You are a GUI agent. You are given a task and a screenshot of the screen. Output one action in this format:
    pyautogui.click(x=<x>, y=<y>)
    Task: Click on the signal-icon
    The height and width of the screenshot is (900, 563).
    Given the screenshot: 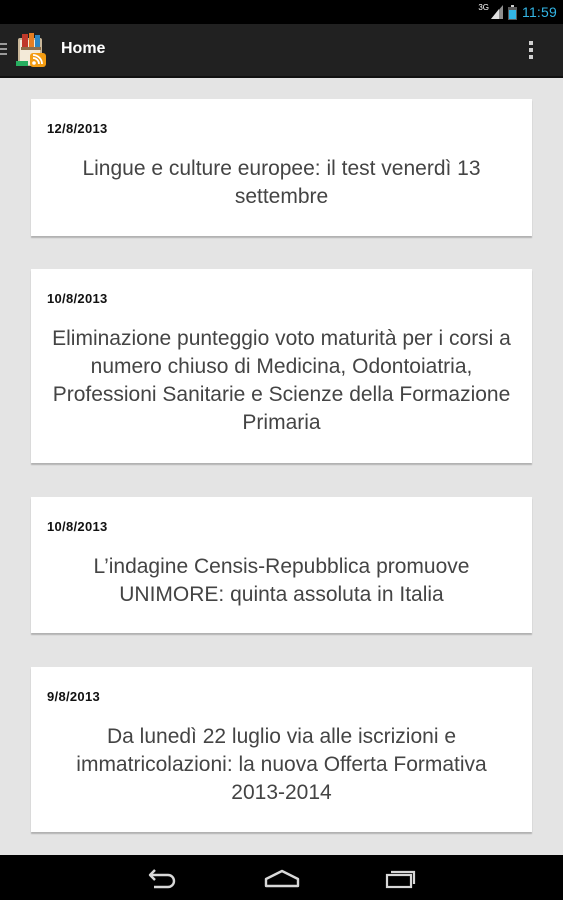 What is the action you would take?
    pyautogui.click(x=497, y=12)
    